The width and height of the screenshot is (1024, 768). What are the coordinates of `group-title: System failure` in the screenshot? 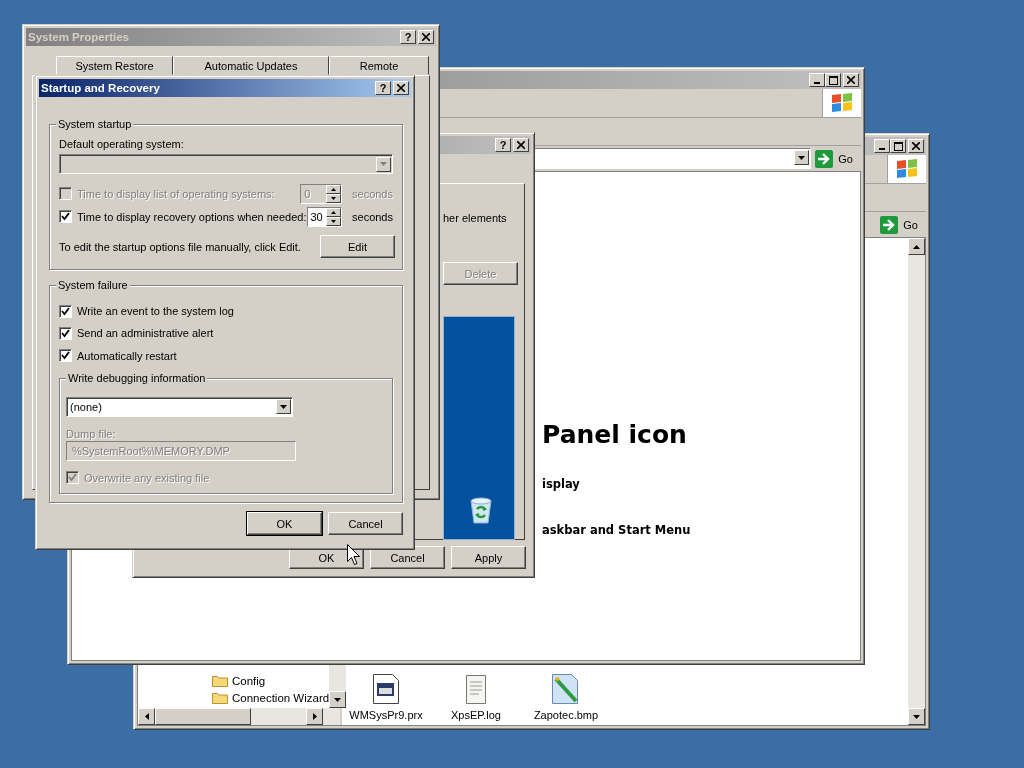 It's located at (93, 285).